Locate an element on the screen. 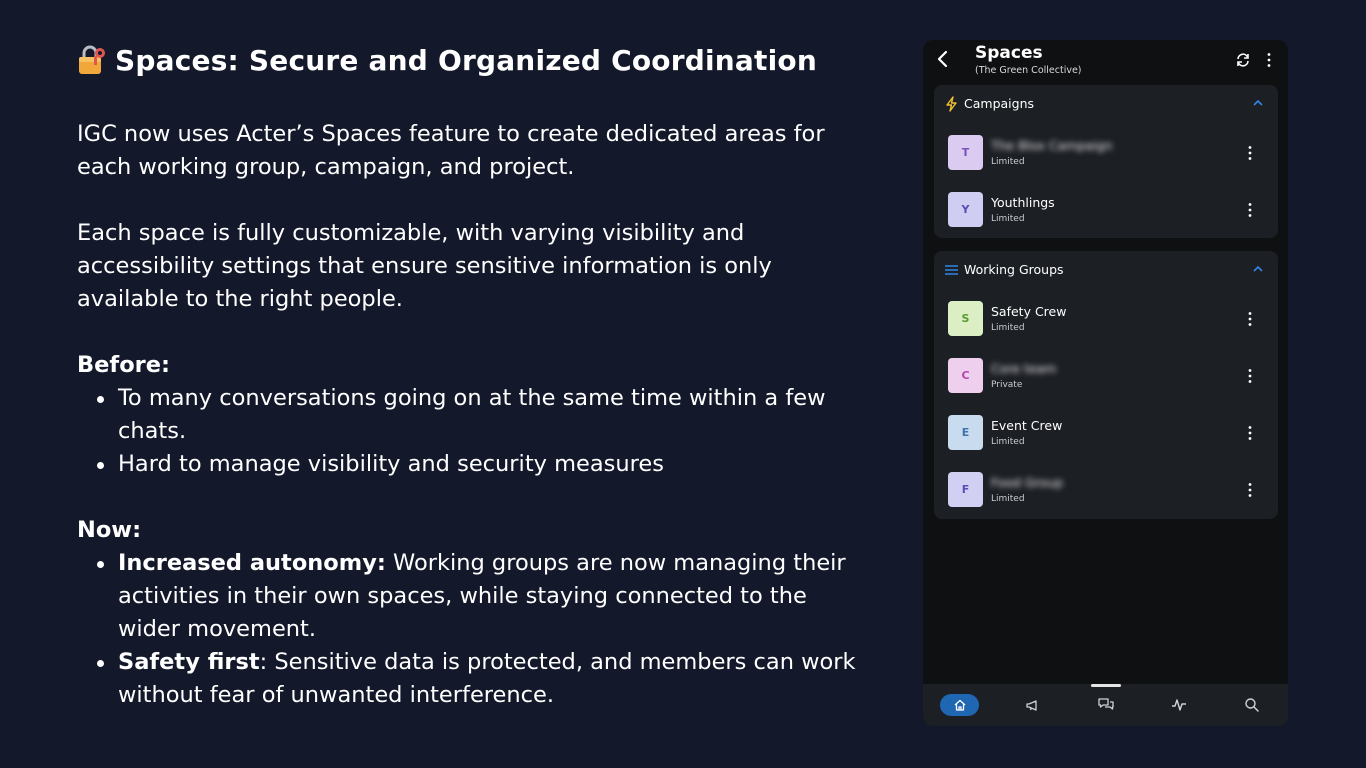  space-name: Event Crew is located at coordinates (1027, 425).